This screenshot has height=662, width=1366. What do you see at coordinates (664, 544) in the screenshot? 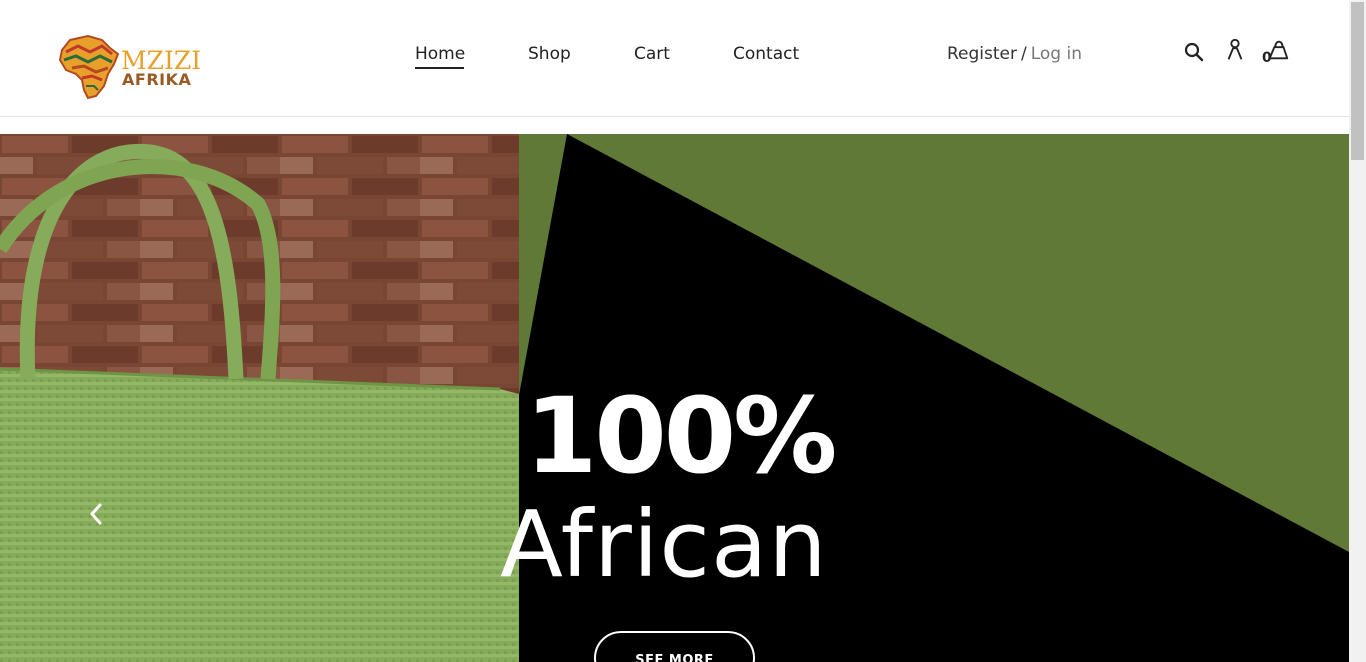
I see `hero-subheadline: African` at bounding box center [664, 544].